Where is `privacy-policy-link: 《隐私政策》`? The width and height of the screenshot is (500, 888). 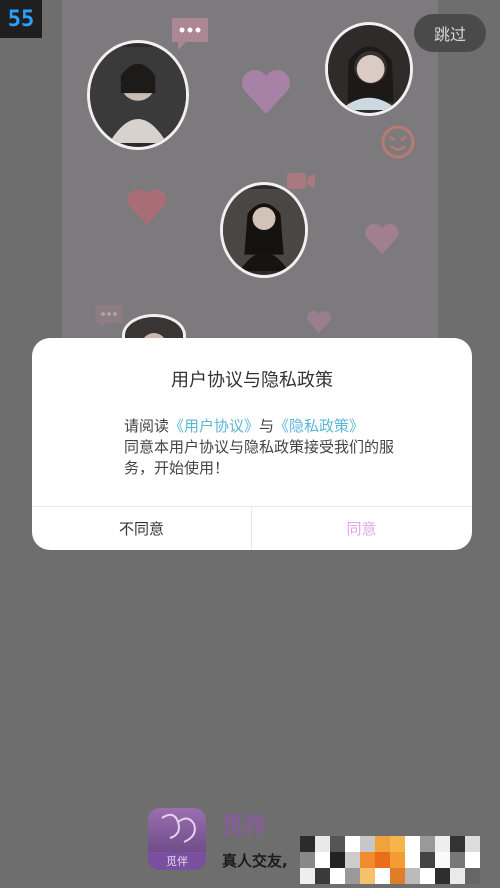 privacy-policy-link: 《隐私政策》 is located at coordinates (319, 426).